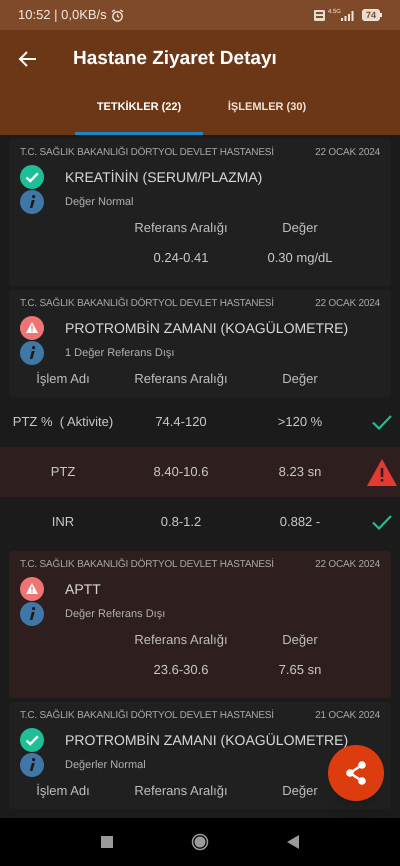  I want to click on test-date: 21 OCAK 2024, so click(347, 716).